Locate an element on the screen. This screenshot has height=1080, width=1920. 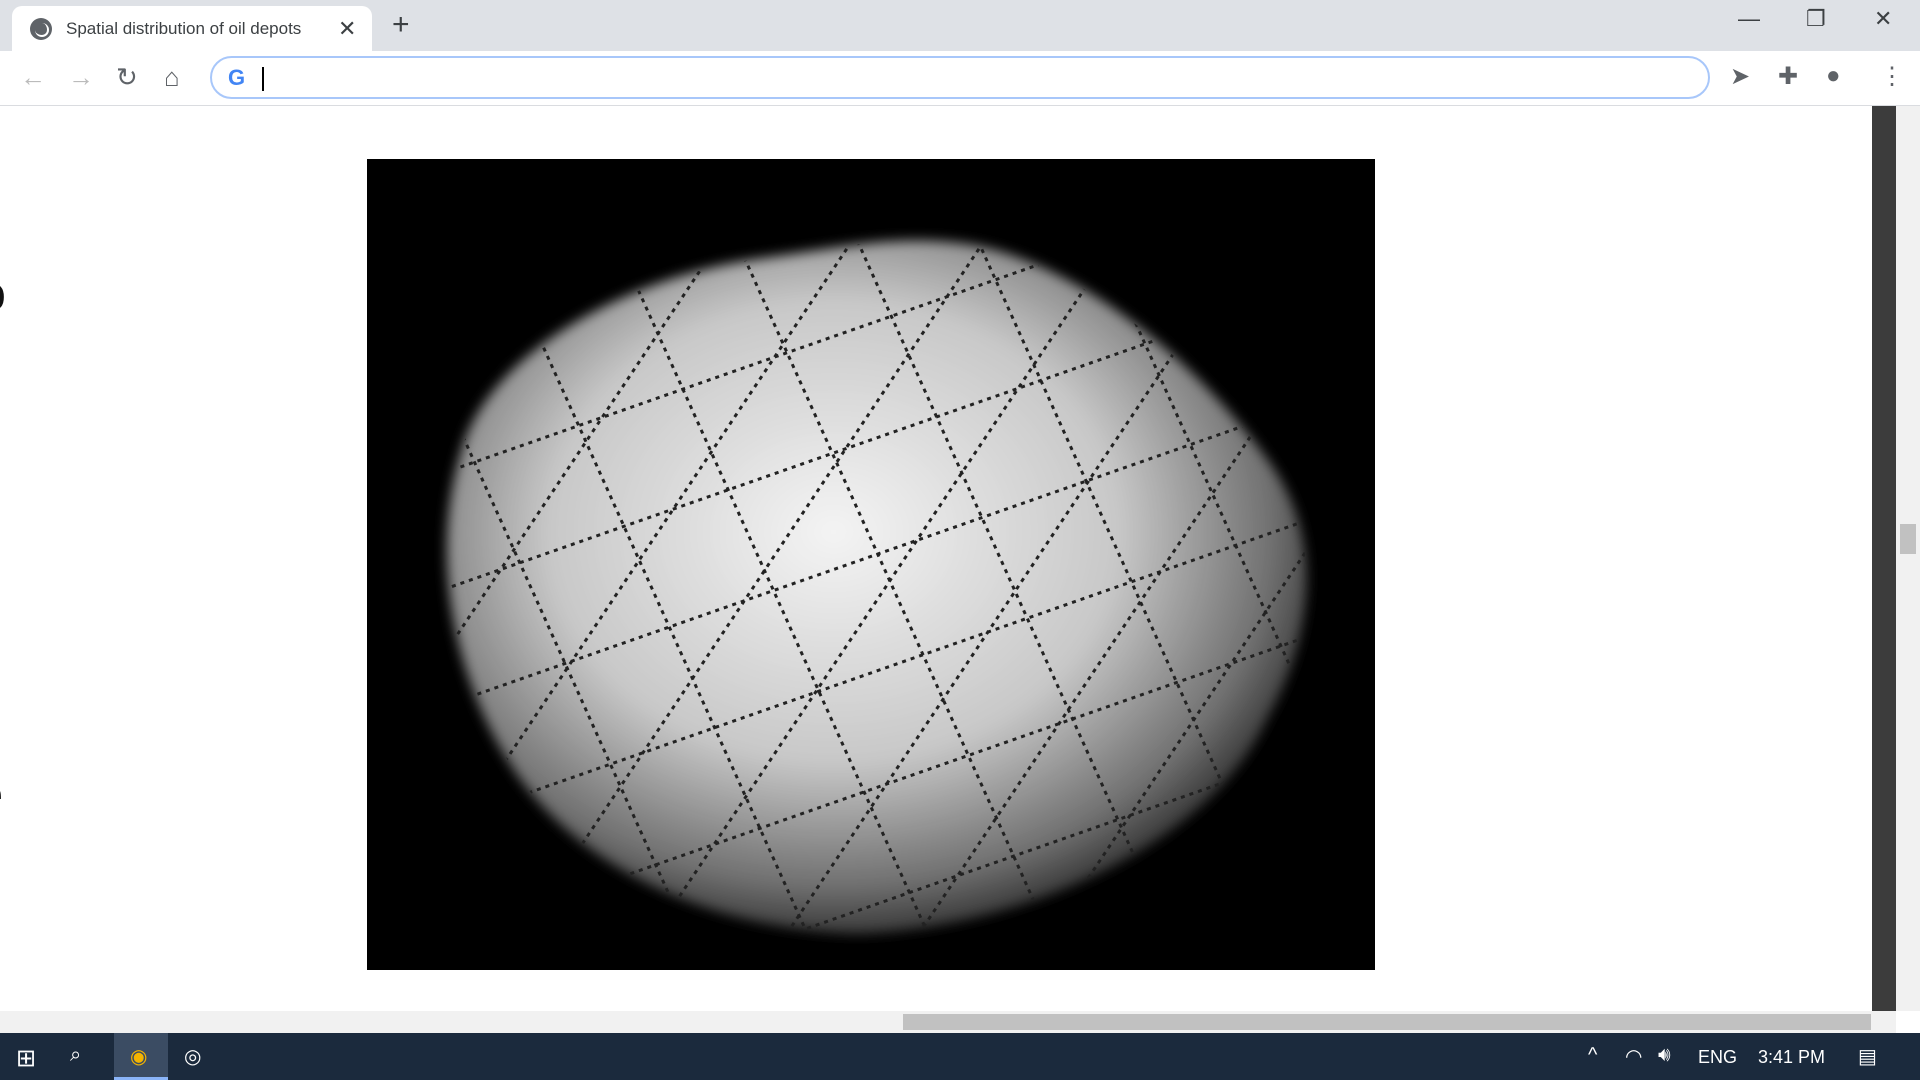
reload-button: ↻ is located at coordinates (127, 77).